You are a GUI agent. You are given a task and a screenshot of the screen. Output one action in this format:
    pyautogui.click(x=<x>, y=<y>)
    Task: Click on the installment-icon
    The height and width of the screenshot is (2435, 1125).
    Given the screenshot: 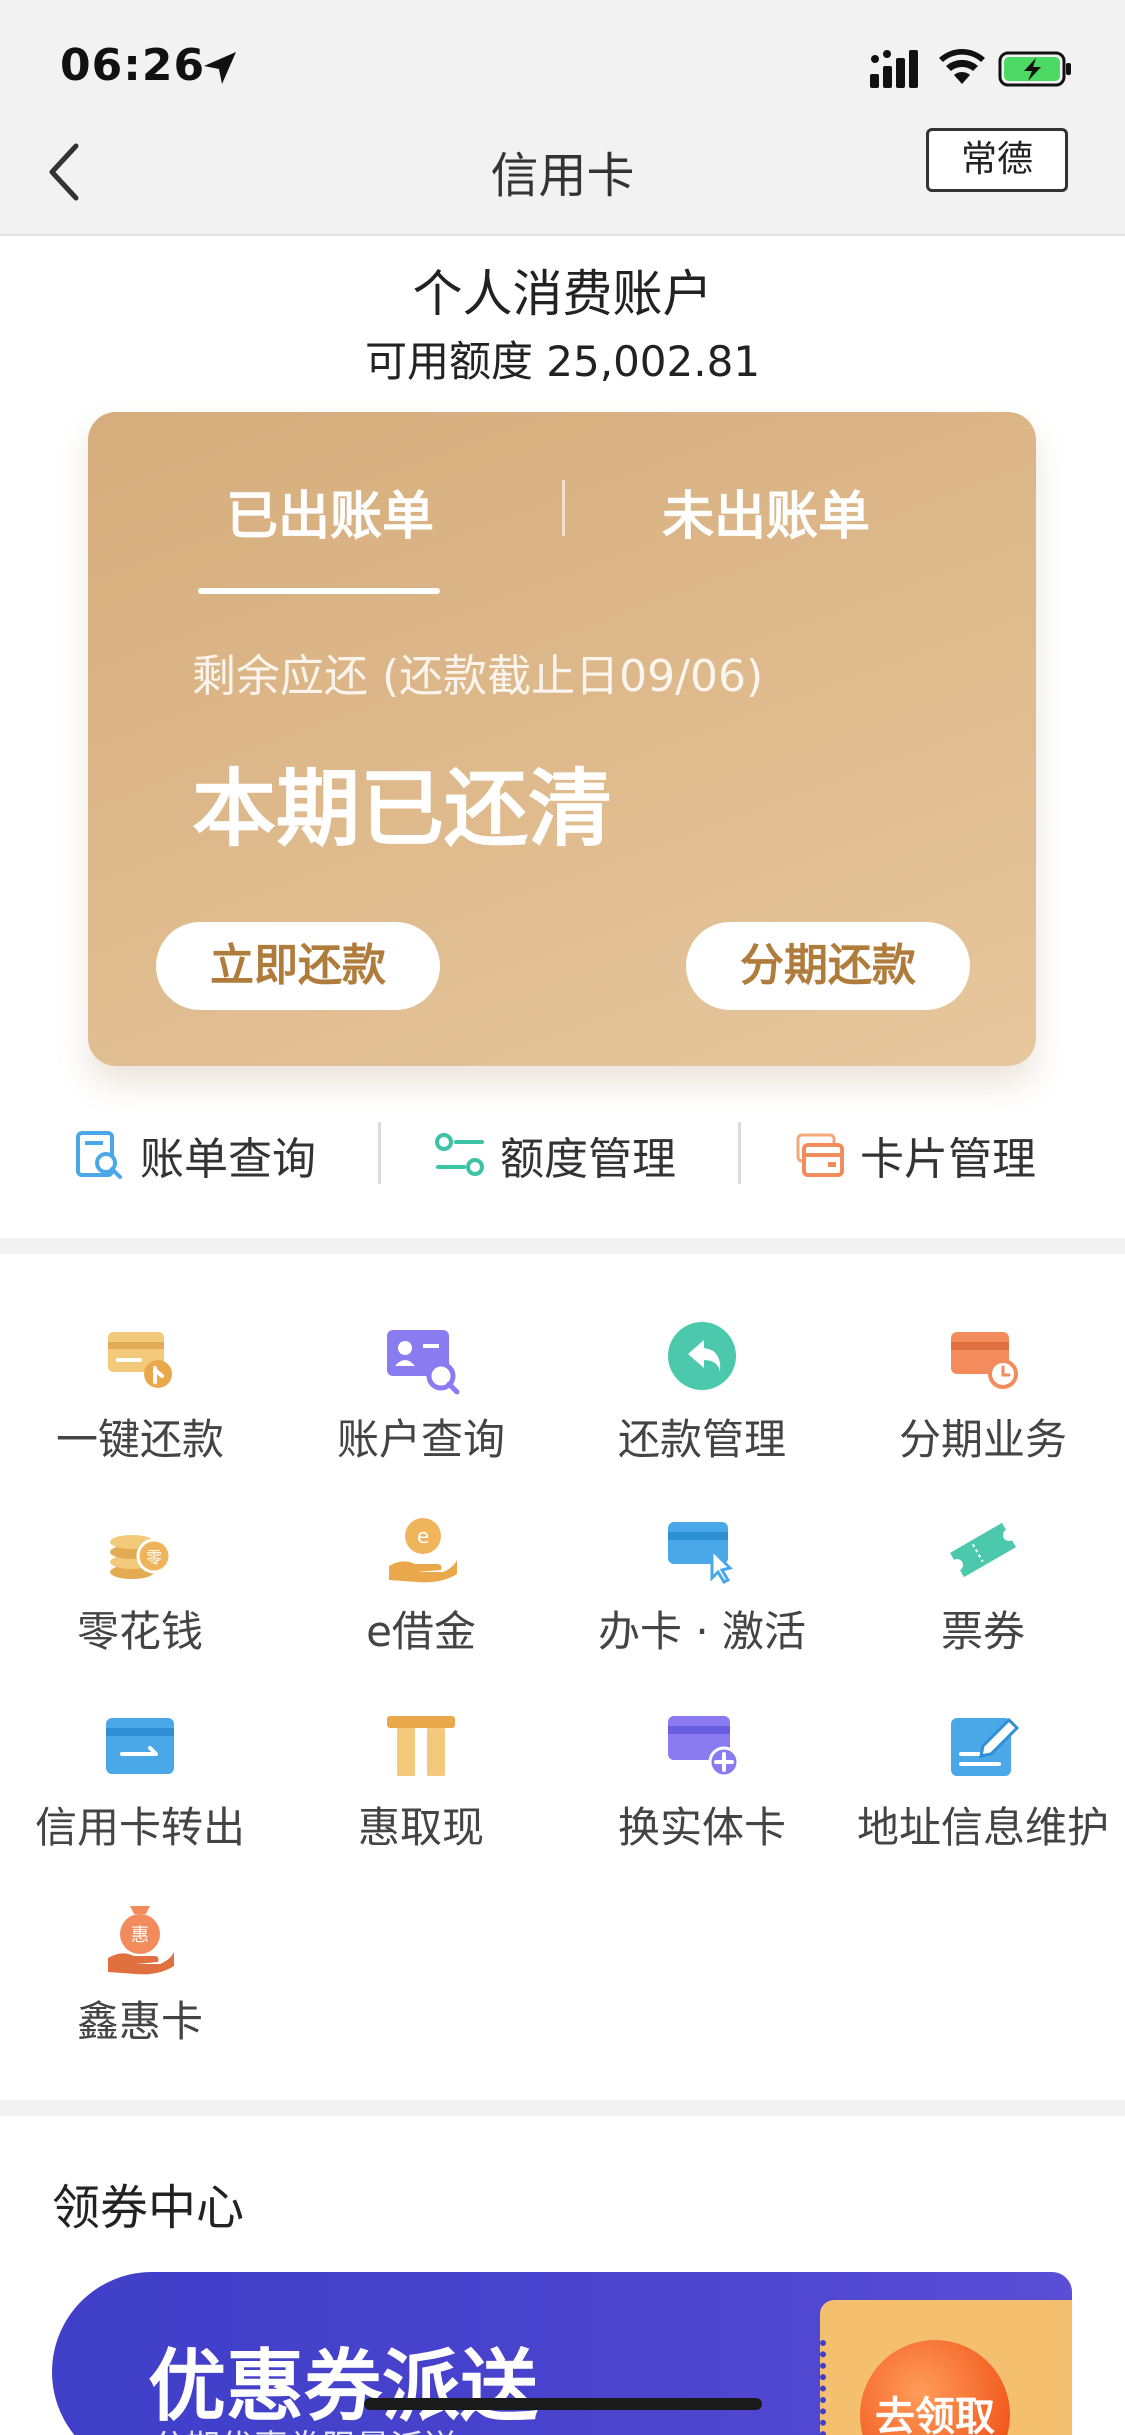 What is the action you would take?
    pyautogui.click(x=984, y=1360)
    